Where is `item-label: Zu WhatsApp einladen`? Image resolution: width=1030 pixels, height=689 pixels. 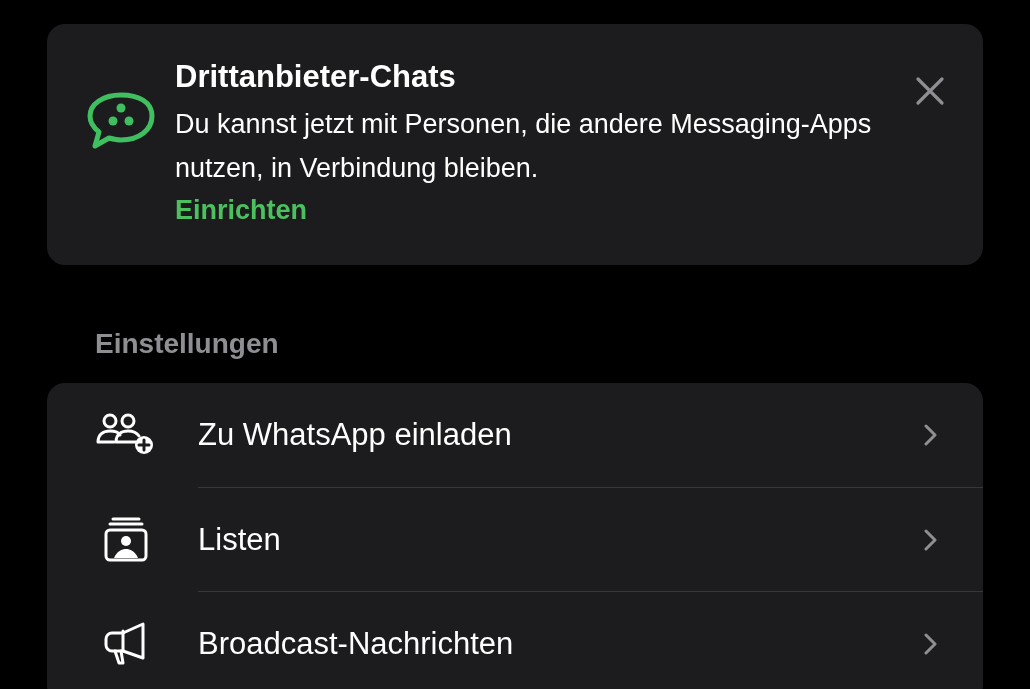
item-label: Zu WhatsApp einladen is located at coordinates (355, 435).